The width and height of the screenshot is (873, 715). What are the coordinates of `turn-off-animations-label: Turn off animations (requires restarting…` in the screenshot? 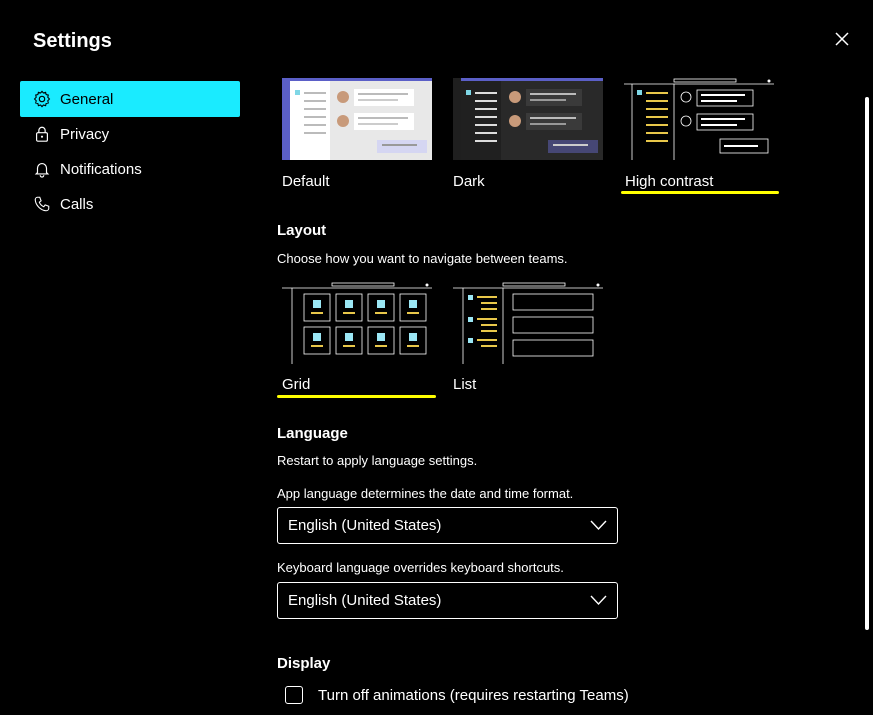 It's located at (473, 695).